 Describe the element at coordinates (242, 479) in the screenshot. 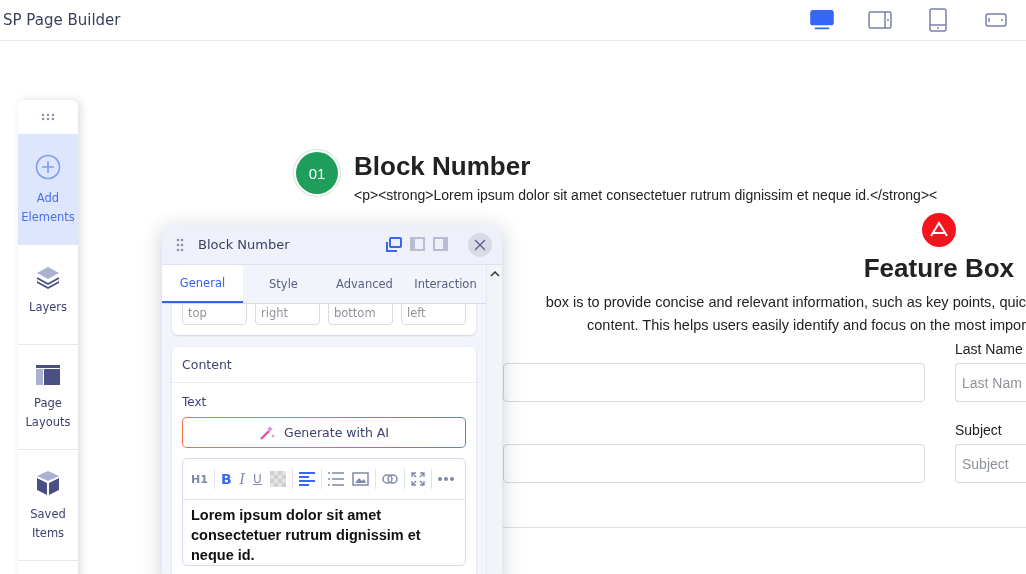

I see `italic-button: I` at that location.